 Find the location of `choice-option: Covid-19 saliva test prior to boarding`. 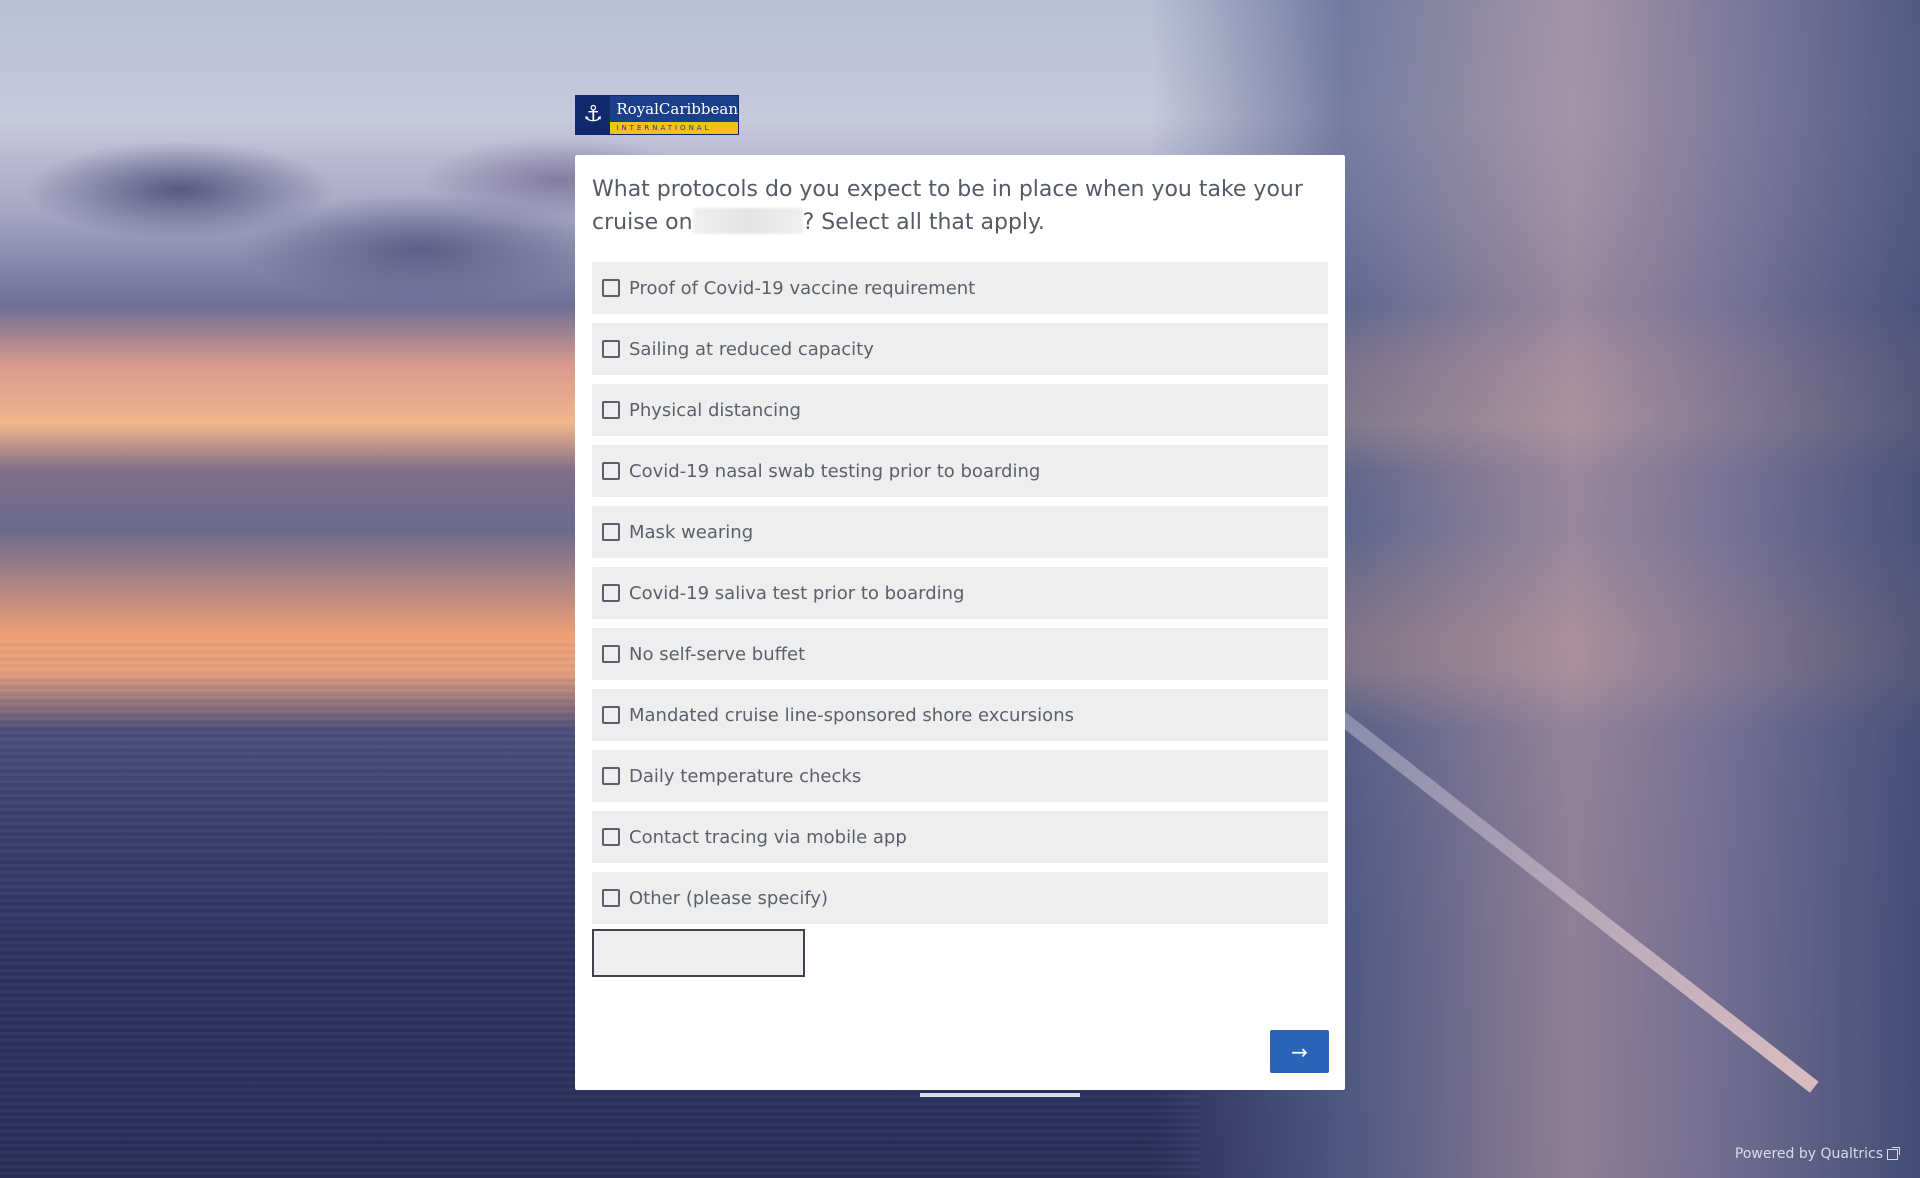

choice-option: Covid-19 saliva test prior to boarding is located at coordinates (960, 593).